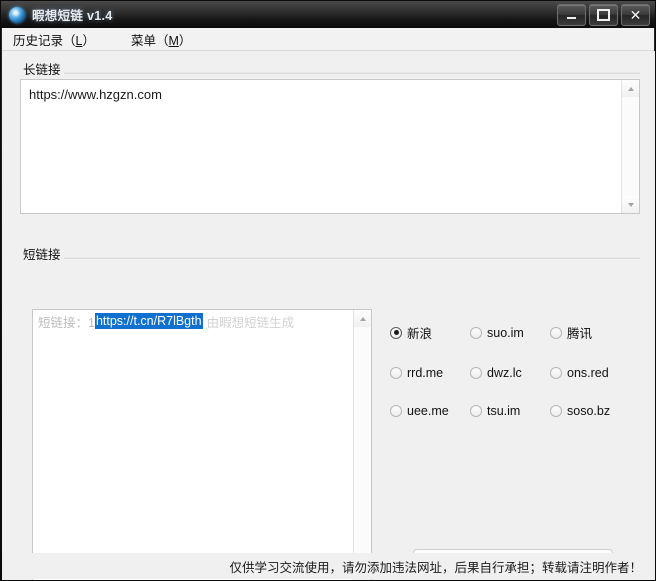 The height and width of the screenshot is (581, 656). Describe the element at coordinates (328, 14) in the screenshot. I see `title-bar: 暇想短链 v1.4 ✕` at that location.